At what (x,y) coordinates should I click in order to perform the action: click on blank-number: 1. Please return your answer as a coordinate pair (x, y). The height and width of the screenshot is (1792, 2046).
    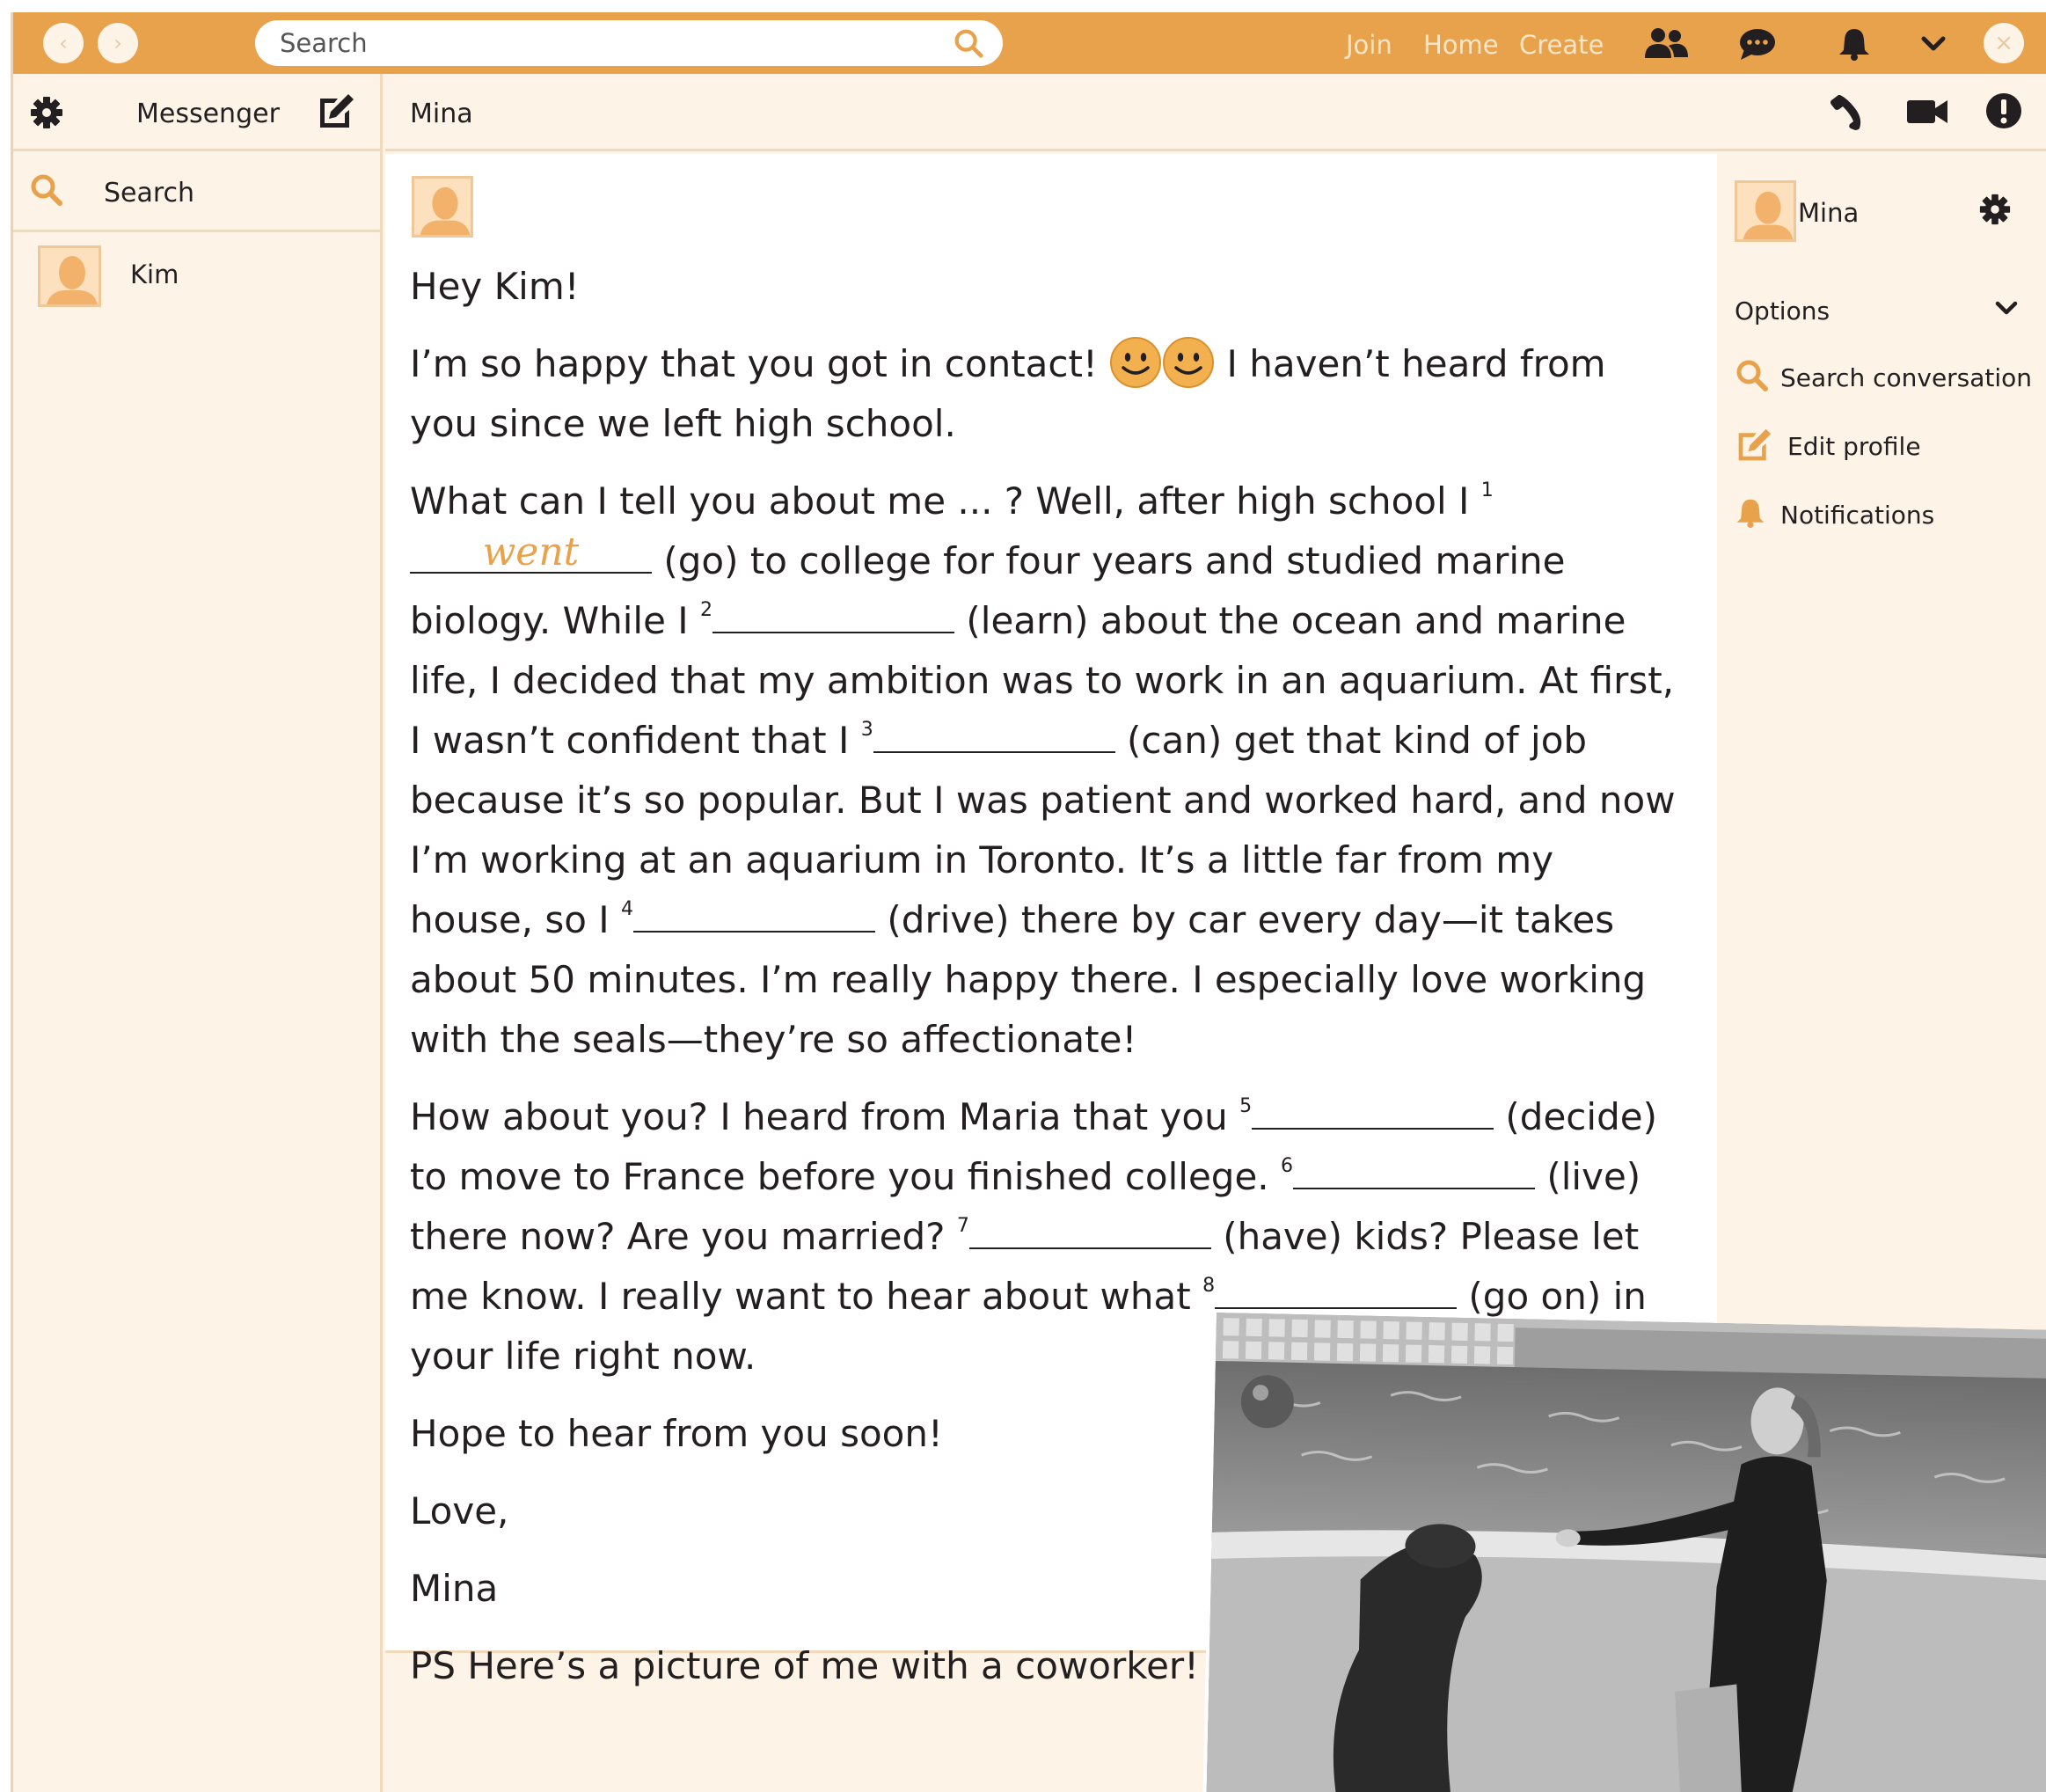
    Looking at the image, I should click on (1487, 490).